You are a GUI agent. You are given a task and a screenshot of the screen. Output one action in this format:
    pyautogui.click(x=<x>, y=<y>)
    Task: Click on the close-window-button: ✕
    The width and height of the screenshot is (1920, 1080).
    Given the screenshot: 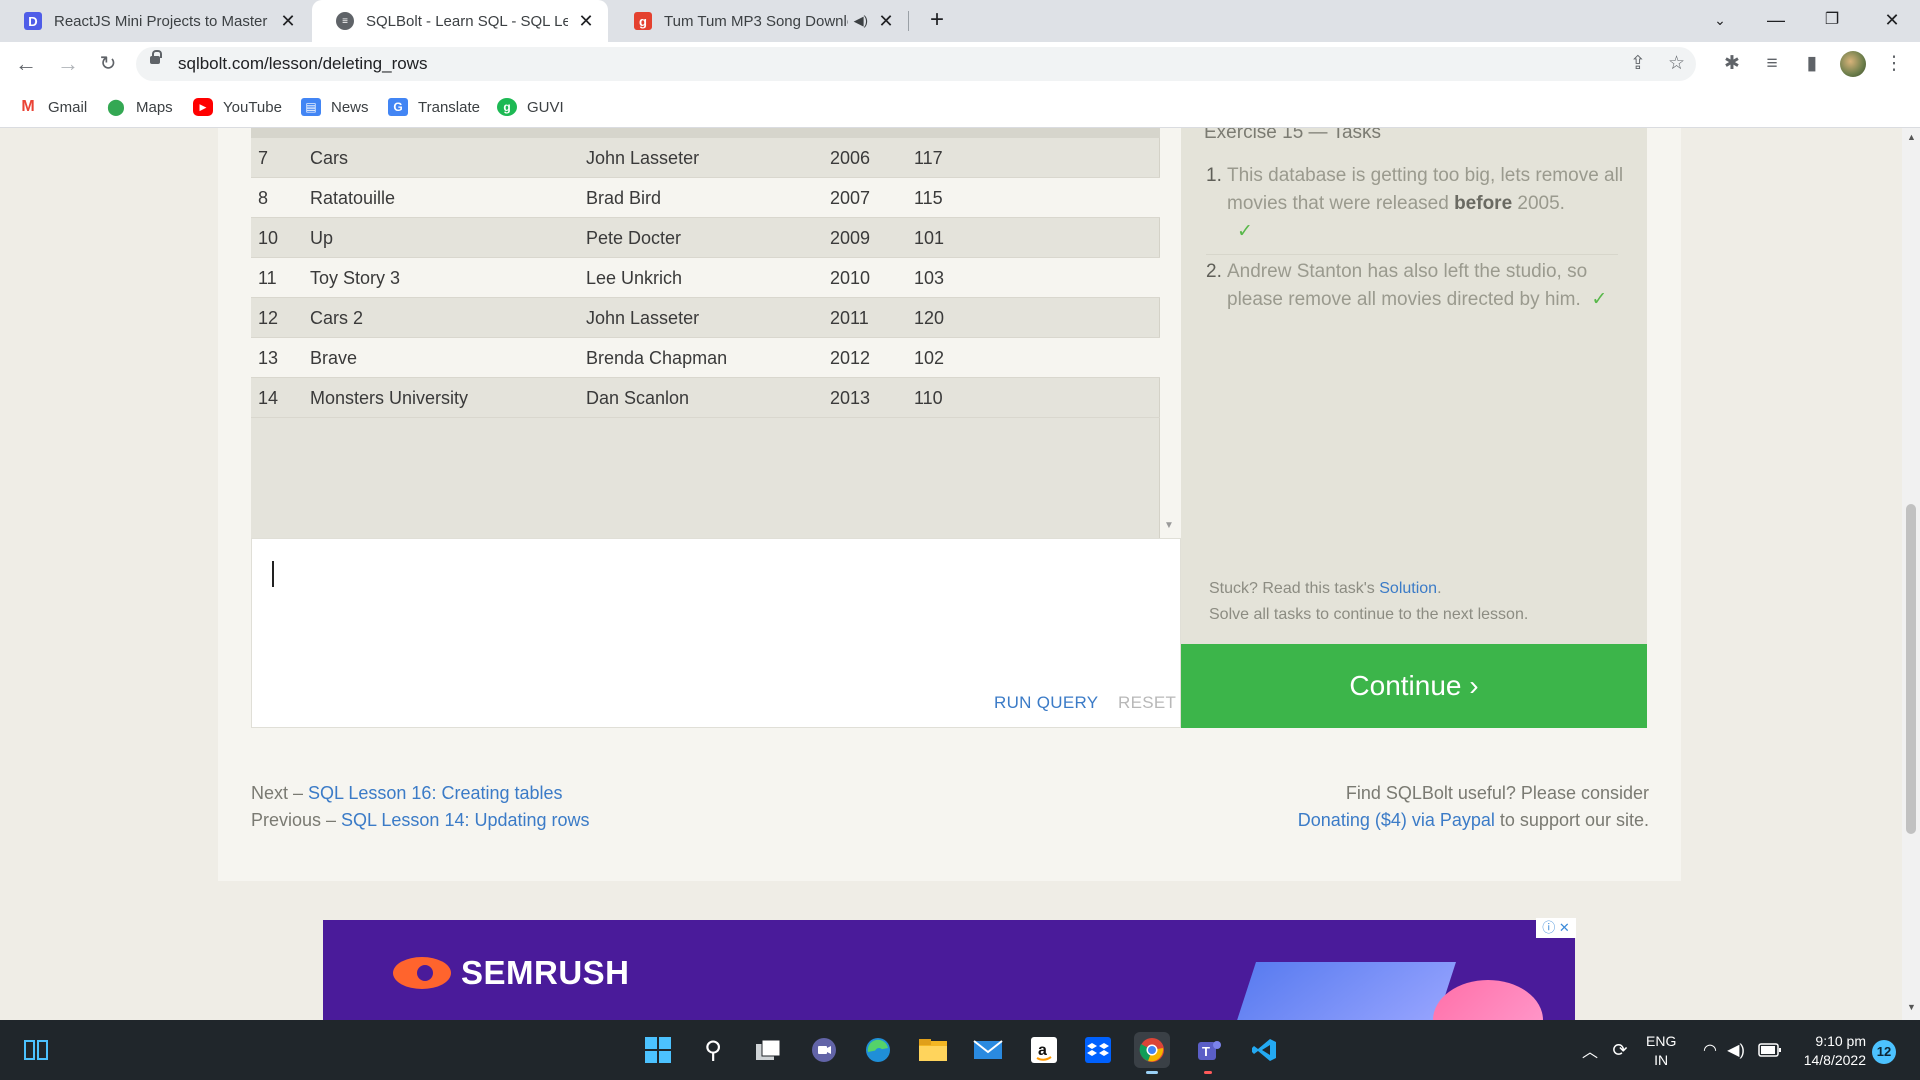 What is the action you would take?
    pyautogui.click(x=1892, y=21)
    